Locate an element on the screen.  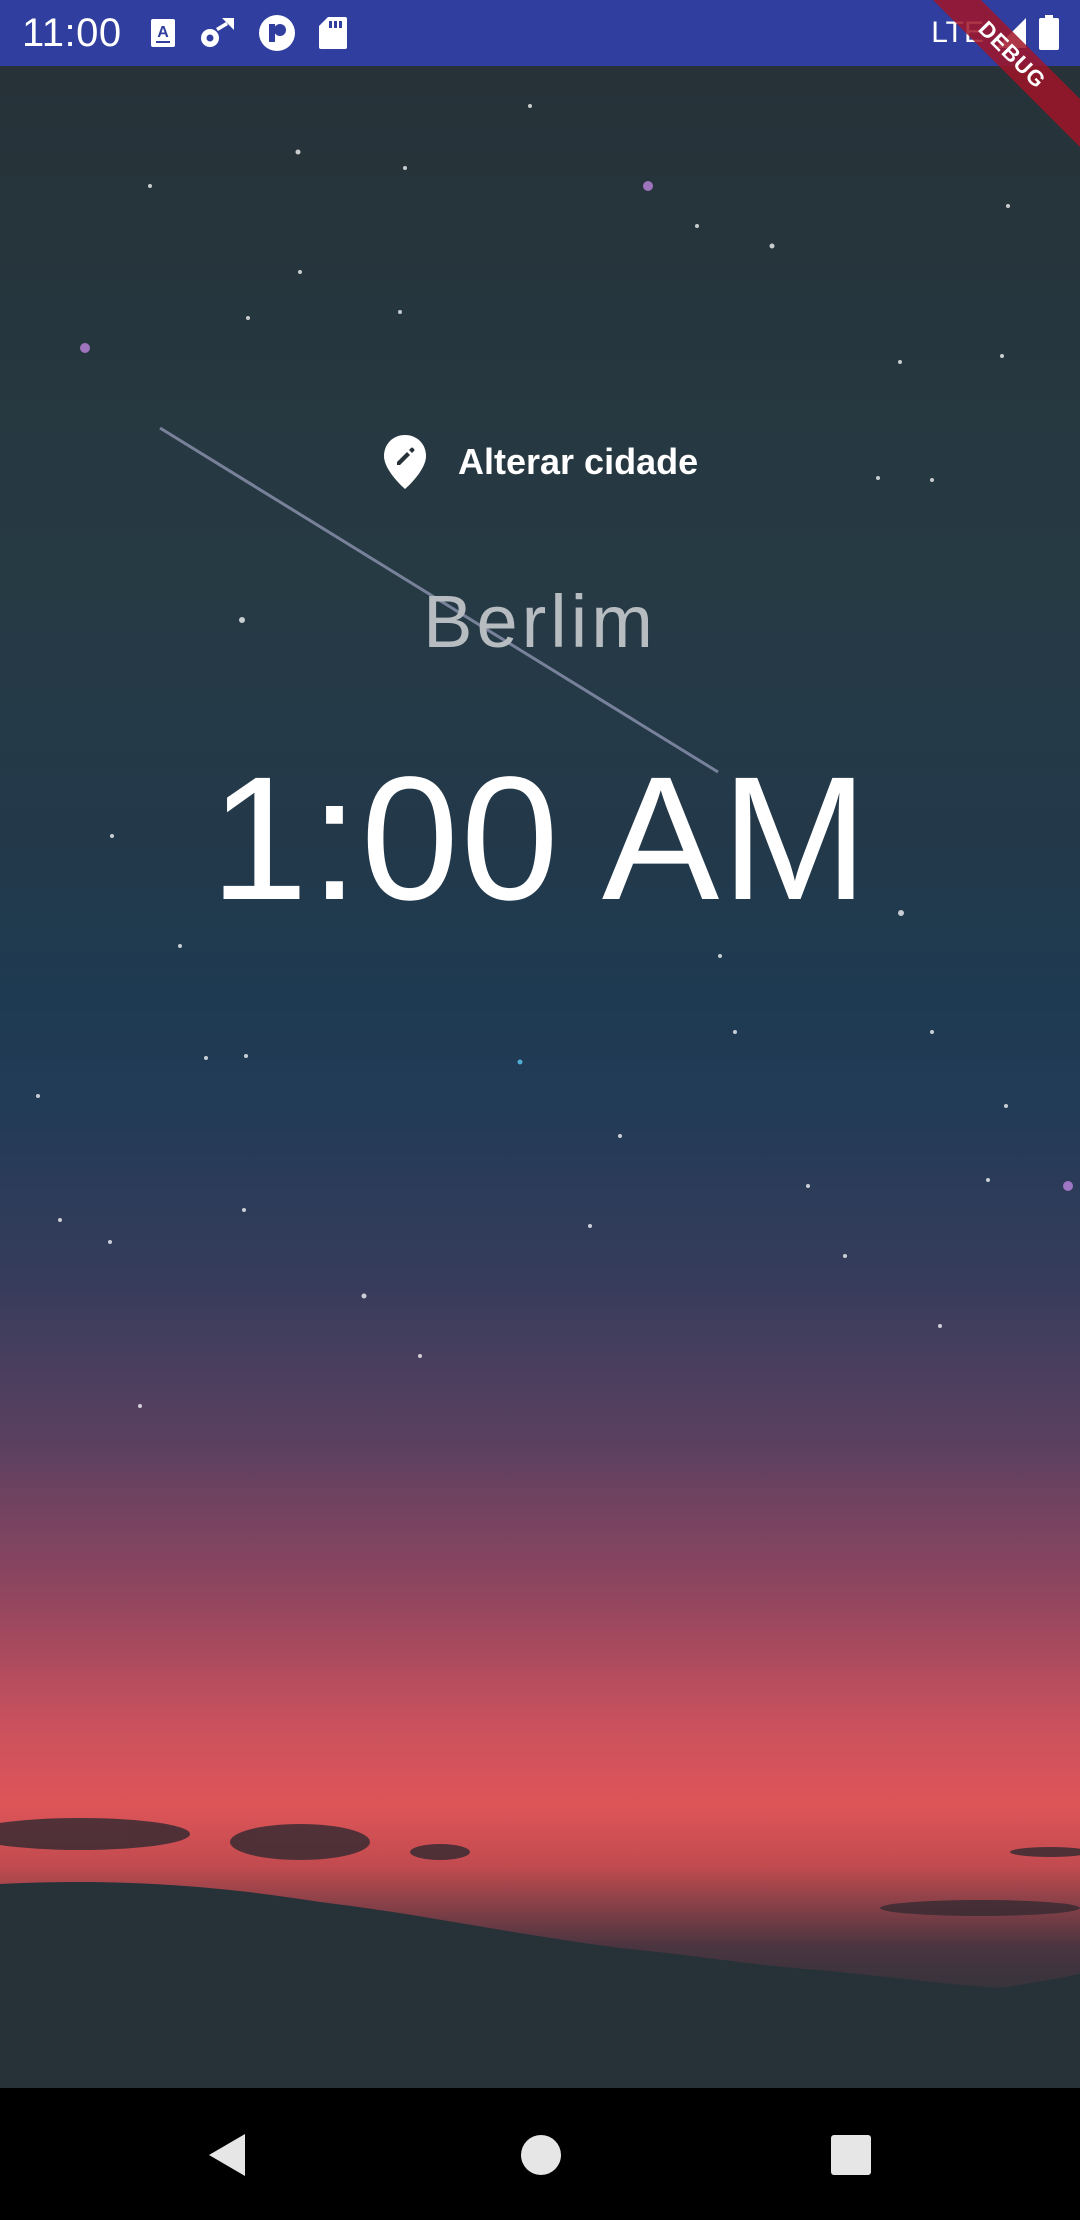
city-name: Berlim is located at coordinates (540, 621).